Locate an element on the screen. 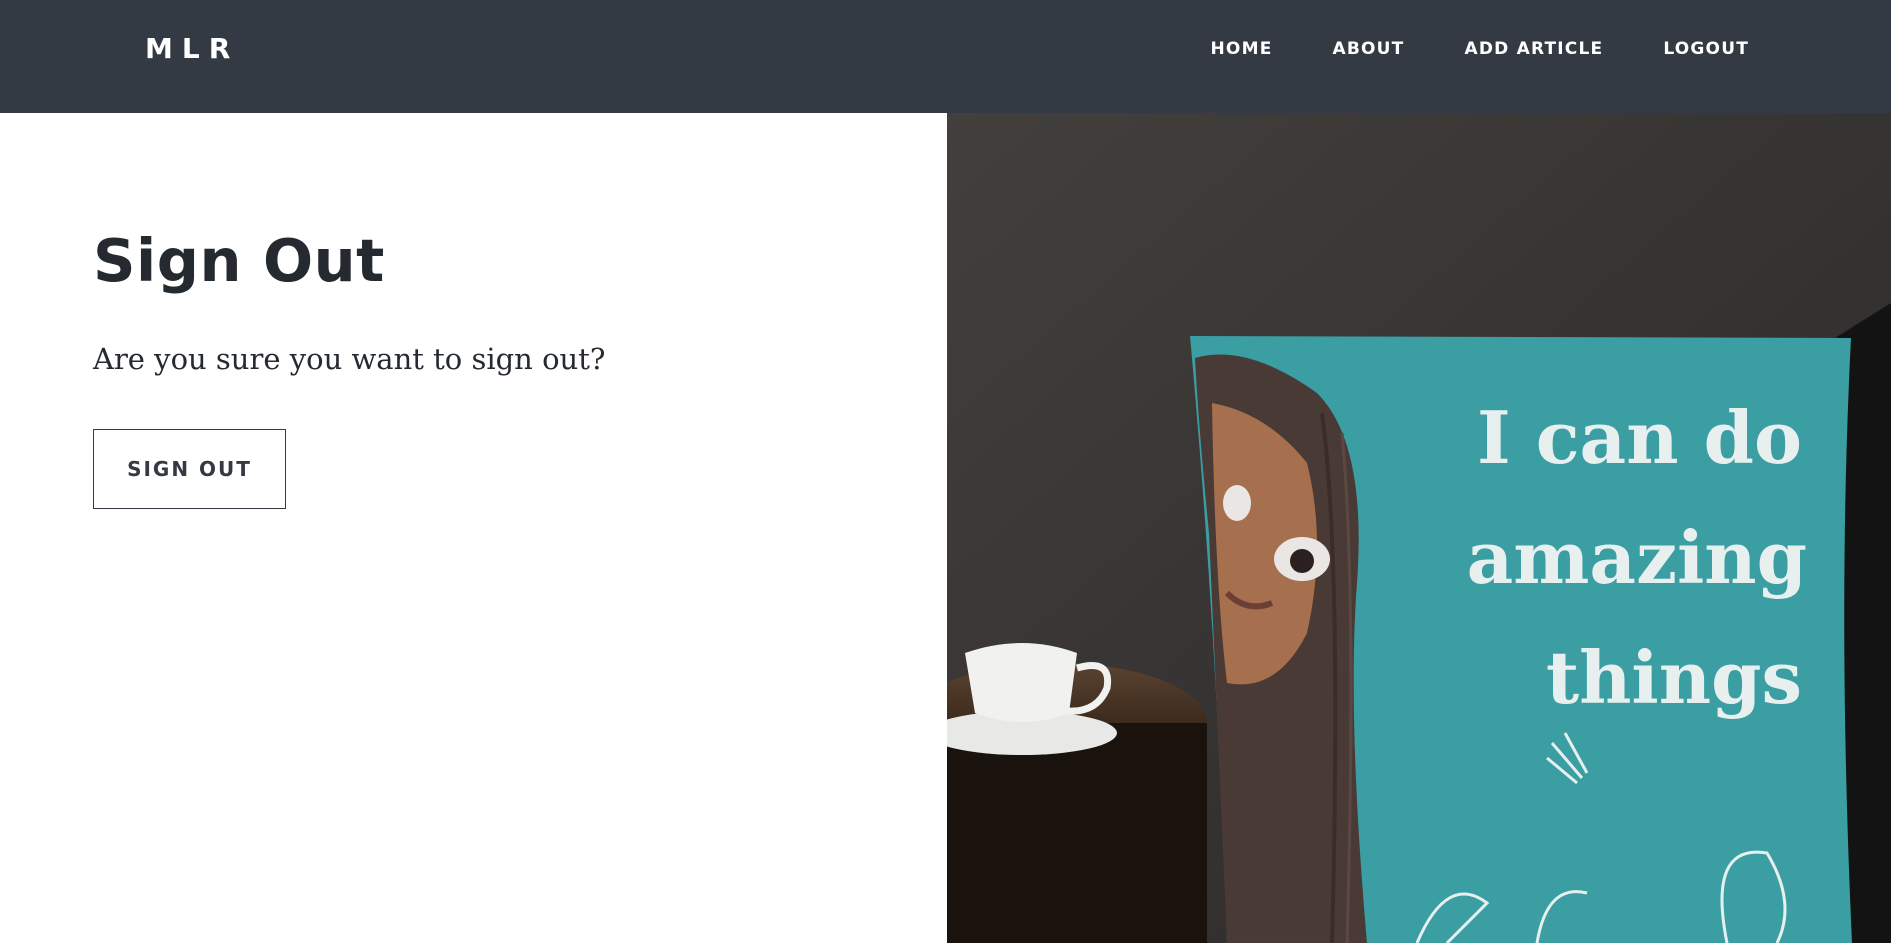 The height and width of the screenshot is (943, 1891). page-title: Sign Out is located at coordinates (239, 260).